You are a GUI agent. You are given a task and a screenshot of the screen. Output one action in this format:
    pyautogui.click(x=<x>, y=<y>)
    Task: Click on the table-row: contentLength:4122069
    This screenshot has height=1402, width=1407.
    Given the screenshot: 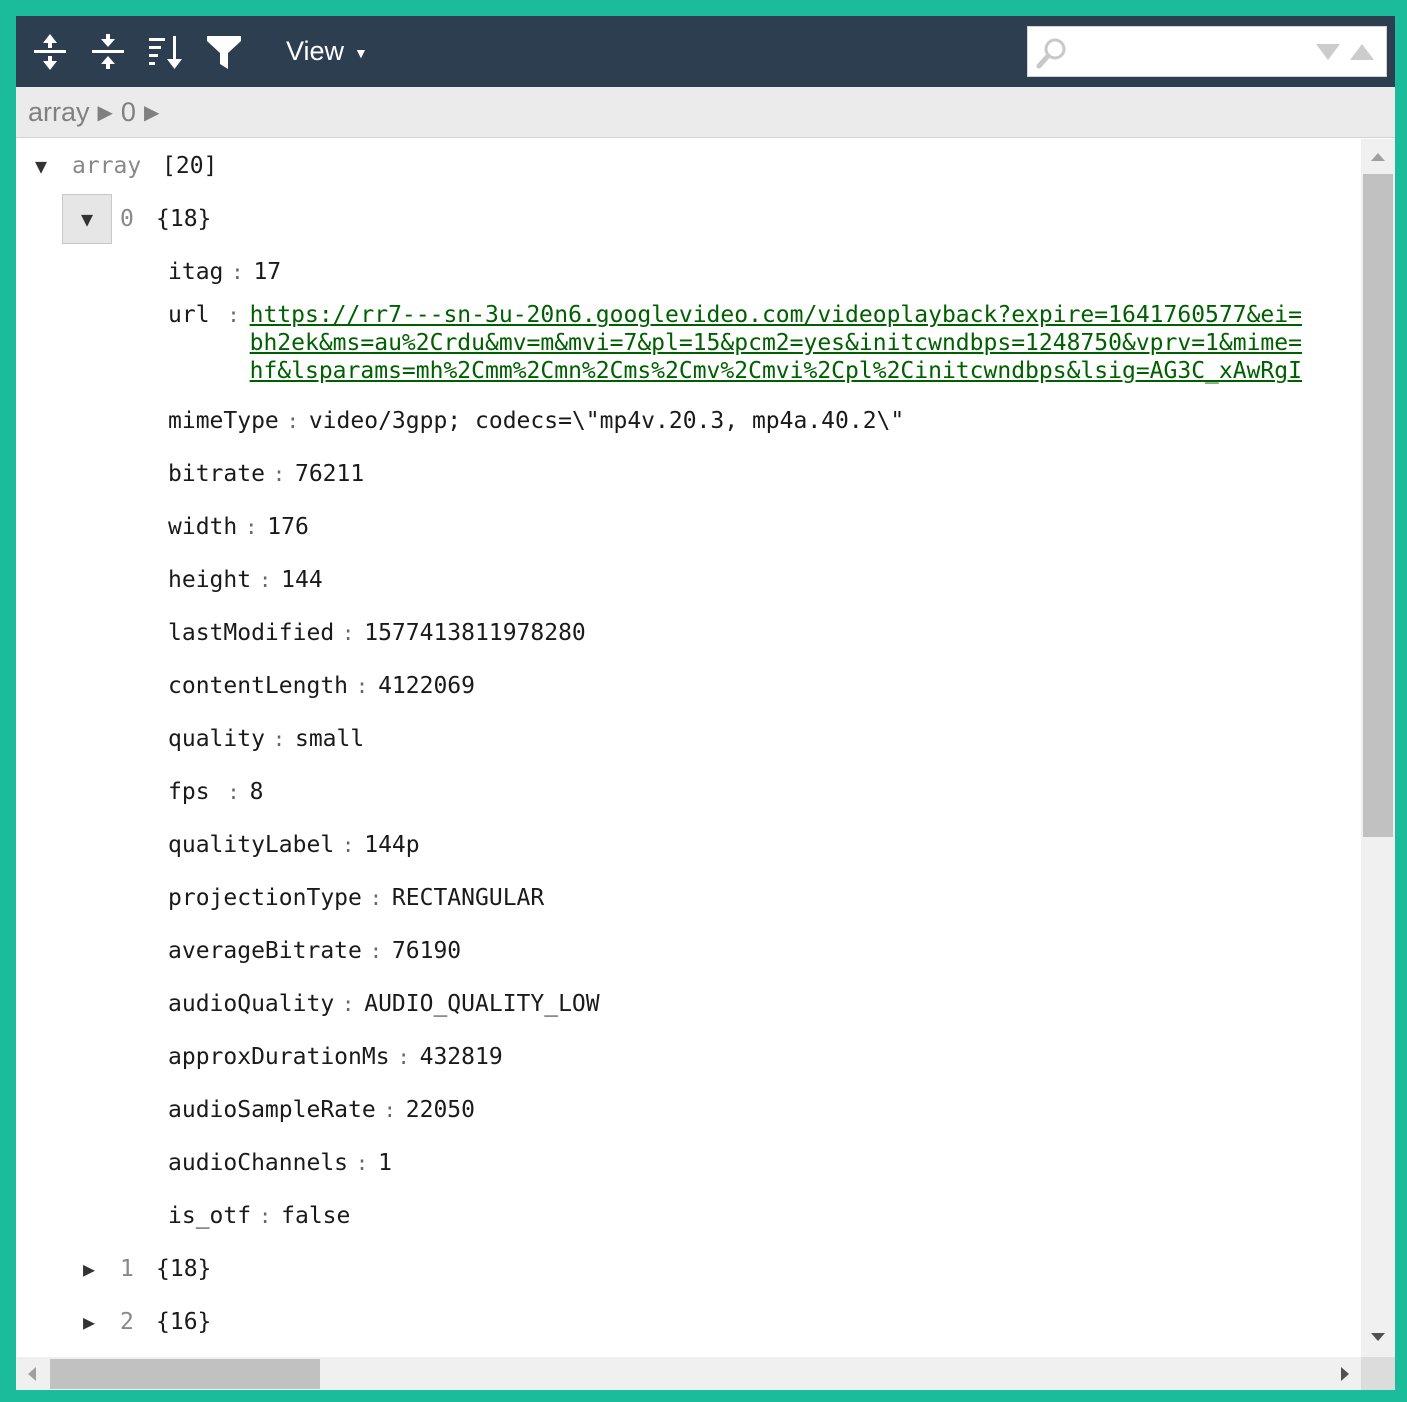 What is the action you would take?
    pyautogui.click(x=321, y=685)
    